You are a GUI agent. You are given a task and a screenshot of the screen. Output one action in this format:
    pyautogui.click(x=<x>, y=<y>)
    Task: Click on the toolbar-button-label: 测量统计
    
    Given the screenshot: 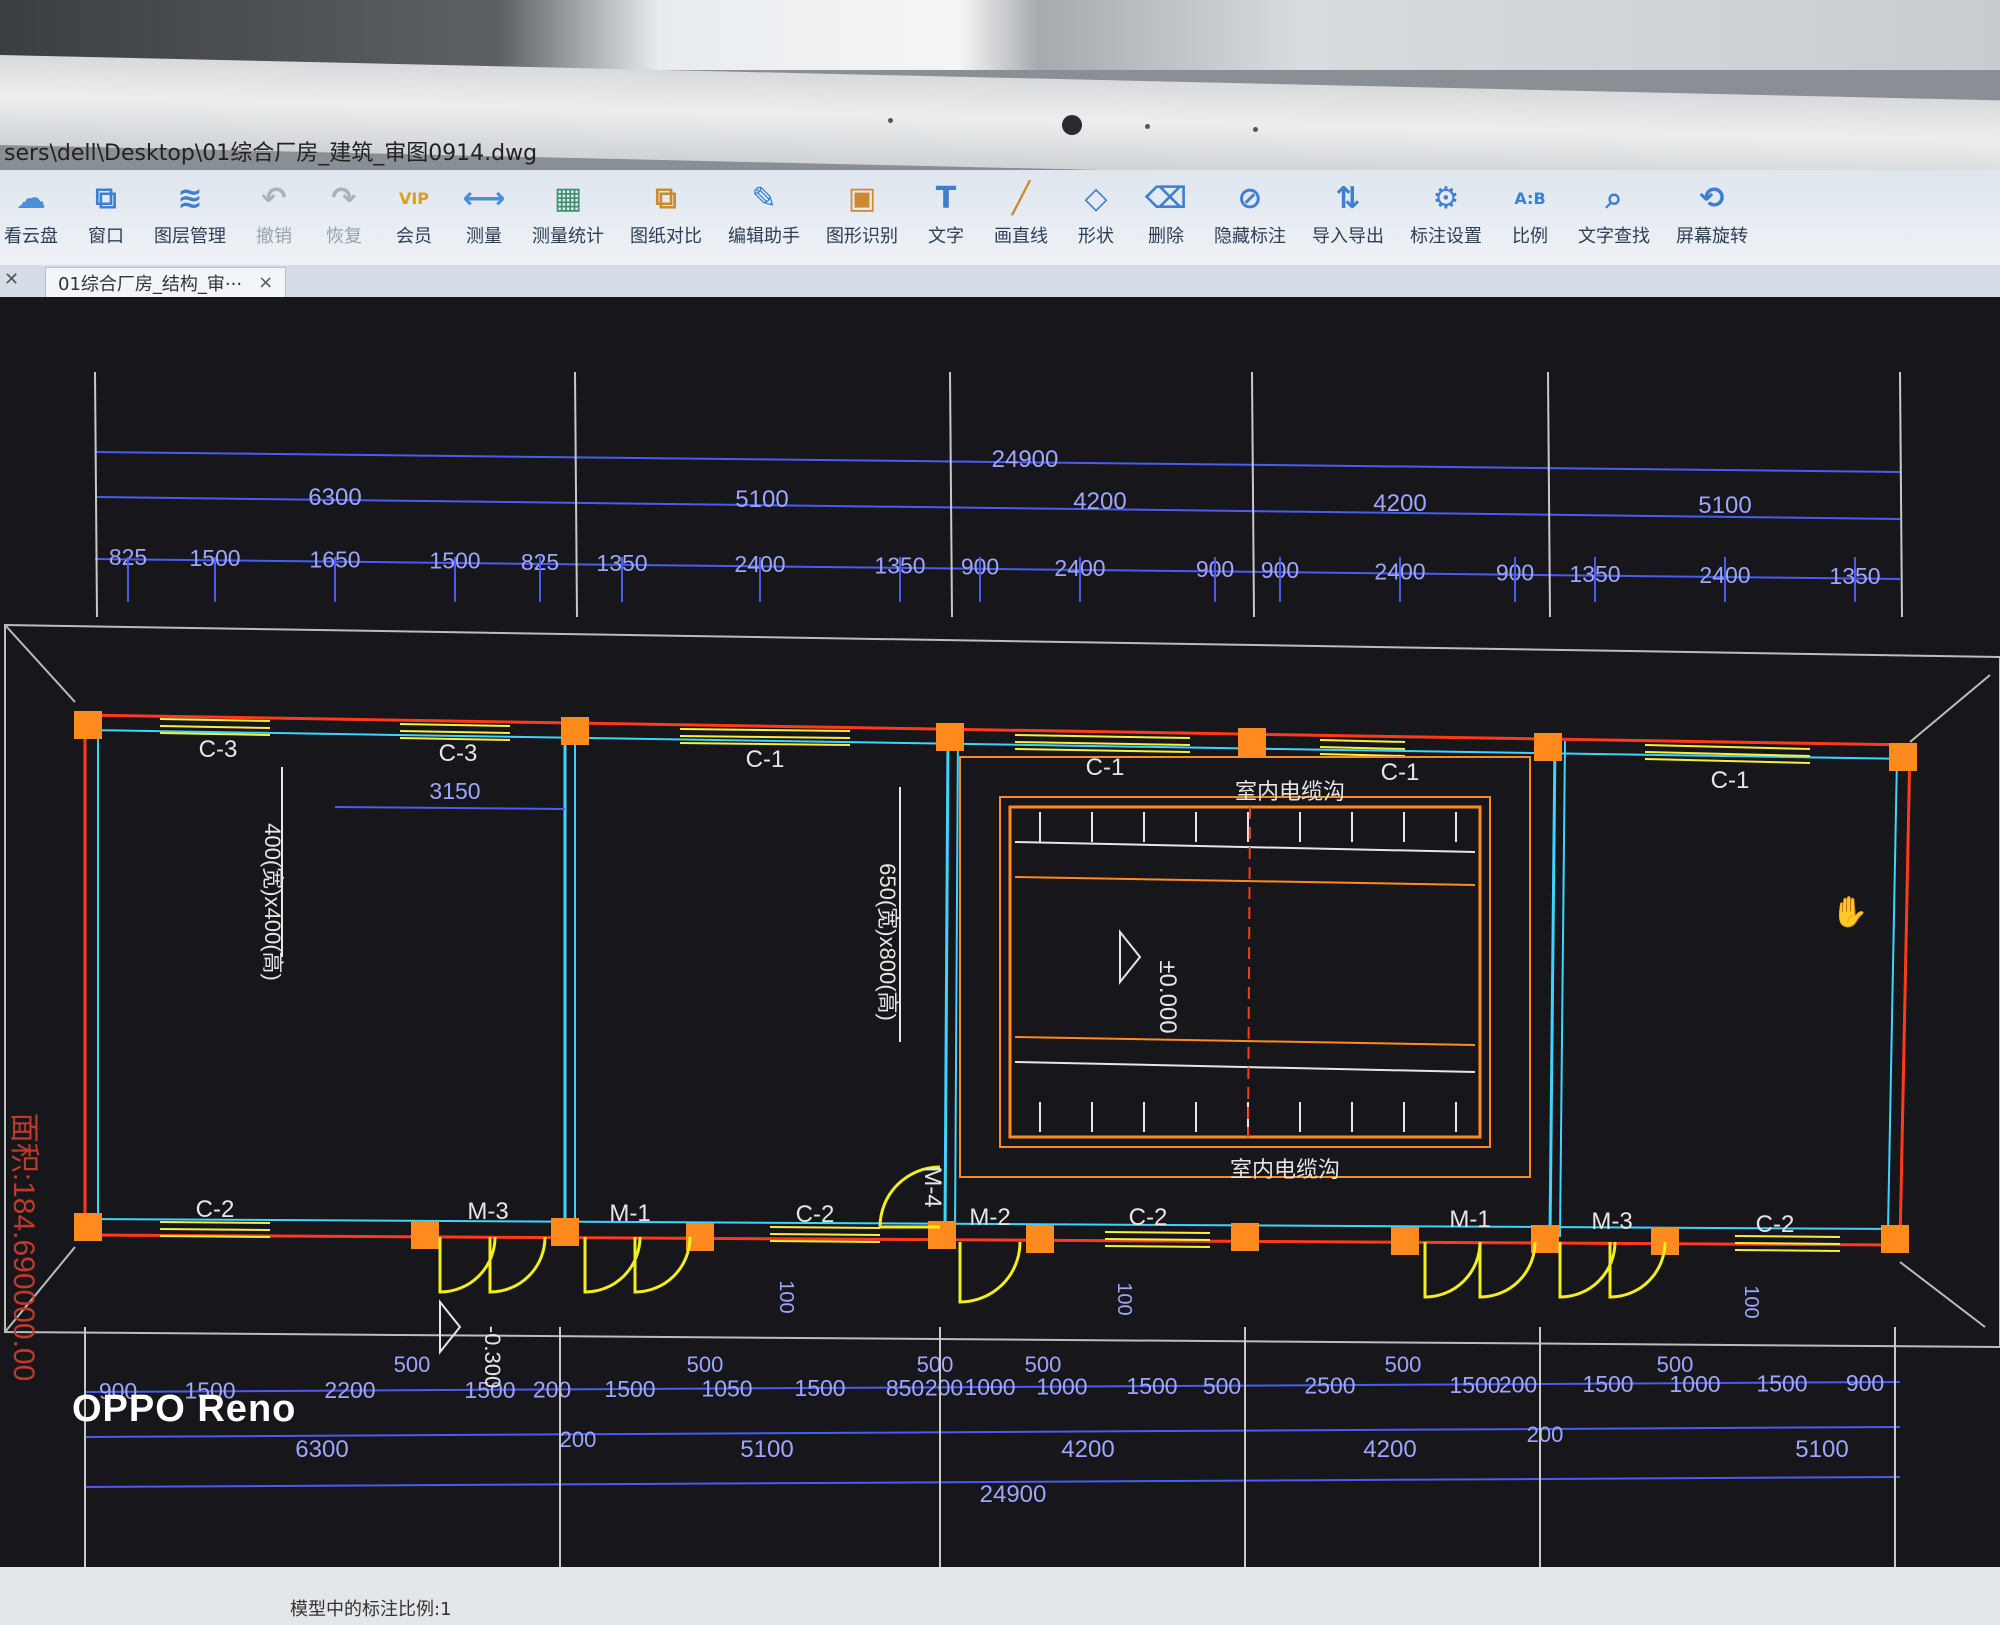 What is the action you would take?
    pyautogui.click(x=568, y=236)
    